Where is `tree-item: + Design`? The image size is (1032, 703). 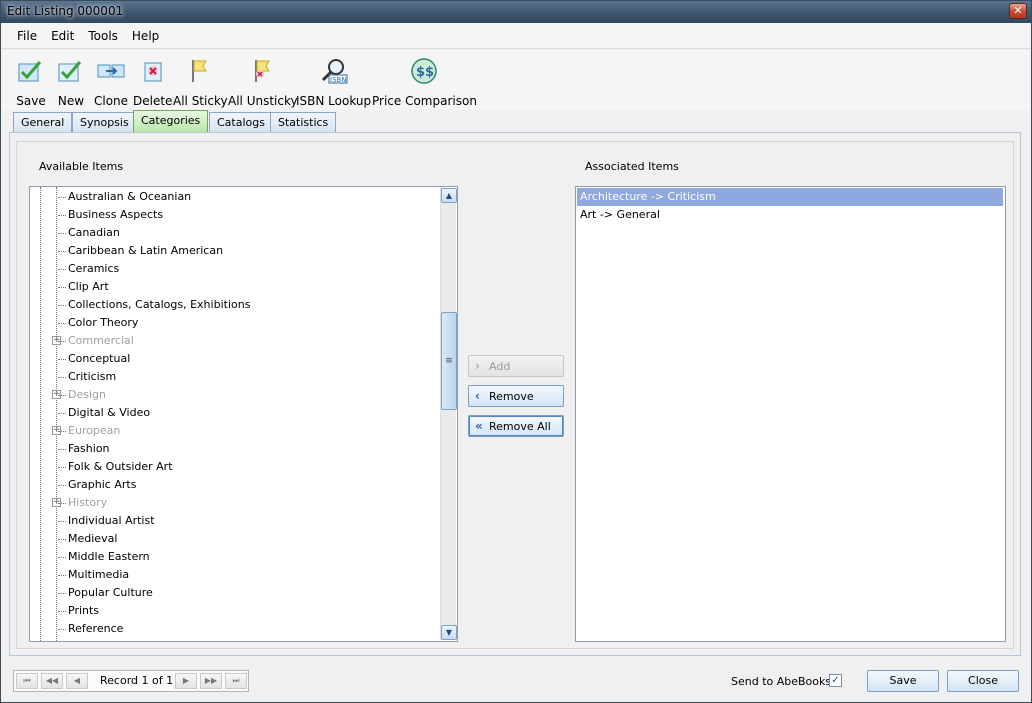 tree-item: + Design is located at coordinates (235, 395).